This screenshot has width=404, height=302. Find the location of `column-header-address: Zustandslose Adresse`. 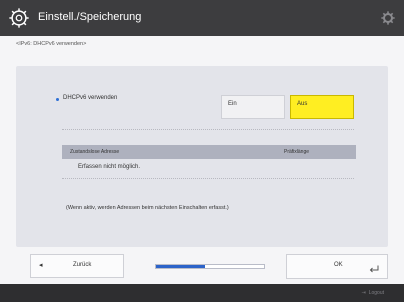

column-header-address: Zustandslose Adresse is located at coordinates (95, 152).